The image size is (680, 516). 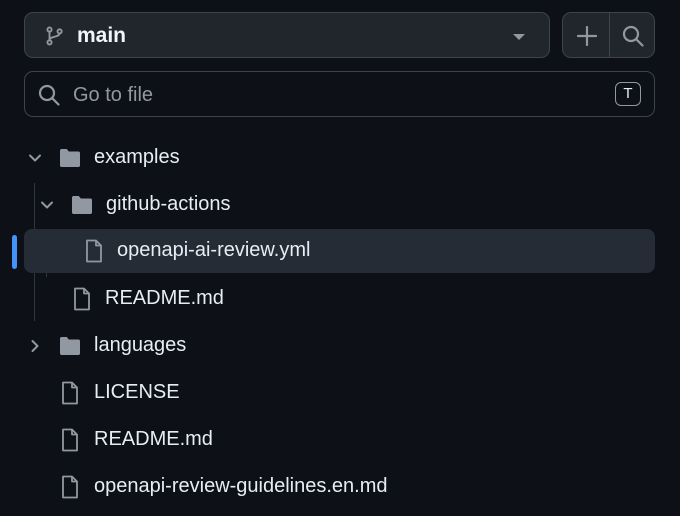 I want to click on tree-item-label: openapi-ai-review.yml, so click(x=214, y=250).